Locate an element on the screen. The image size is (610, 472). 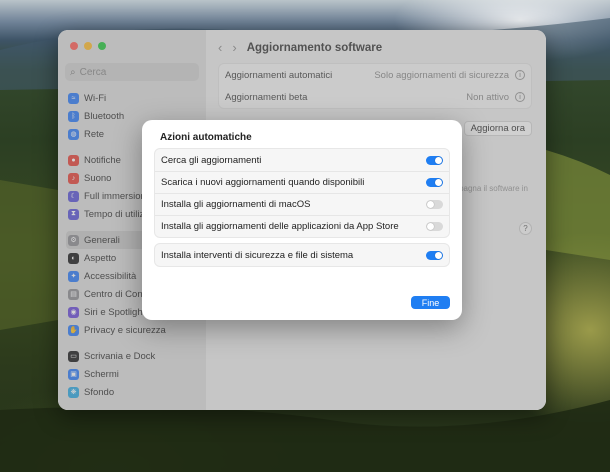
check-updates-toggle is located at coordinates (434, 160).